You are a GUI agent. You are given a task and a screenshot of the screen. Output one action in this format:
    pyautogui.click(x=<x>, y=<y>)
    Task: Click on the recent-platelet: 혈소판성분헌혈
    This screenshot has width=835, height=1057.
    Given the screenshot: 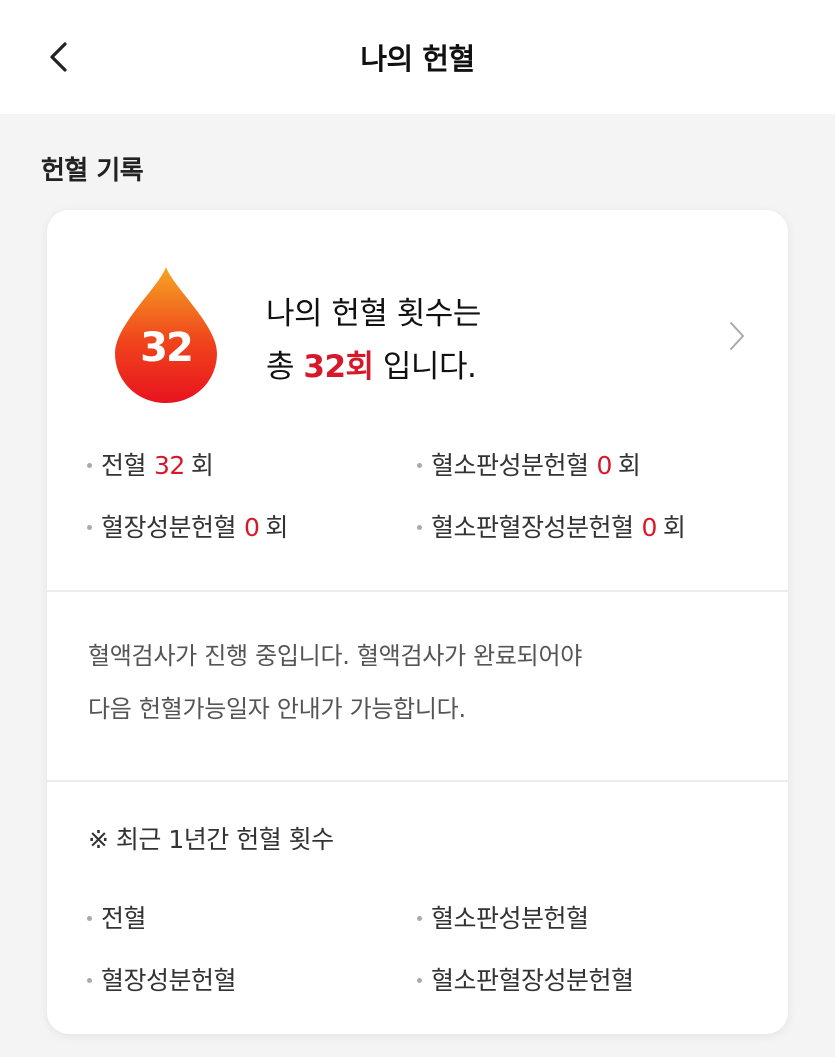 What is the action you would take?
    pyautogui.click(x=503, y=917)
    